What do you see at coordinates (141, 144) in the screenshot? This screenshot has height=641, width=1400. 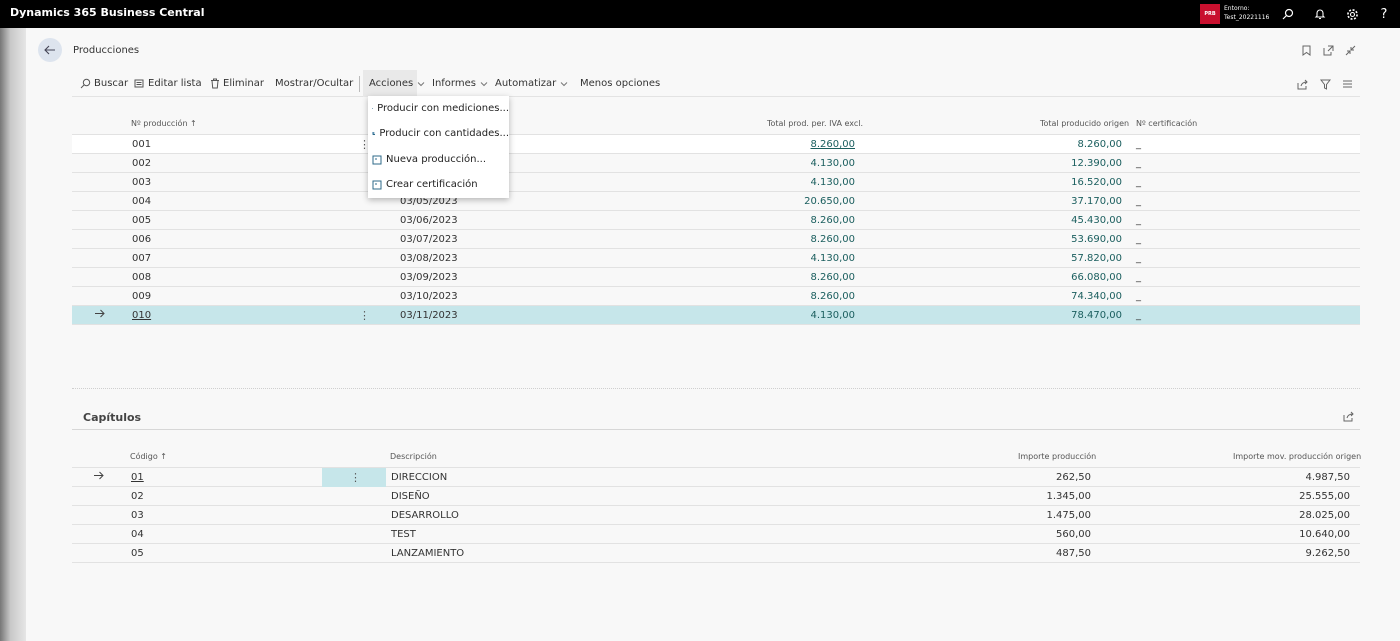 I see `production-number: 001` at bounding box center [141, 144].